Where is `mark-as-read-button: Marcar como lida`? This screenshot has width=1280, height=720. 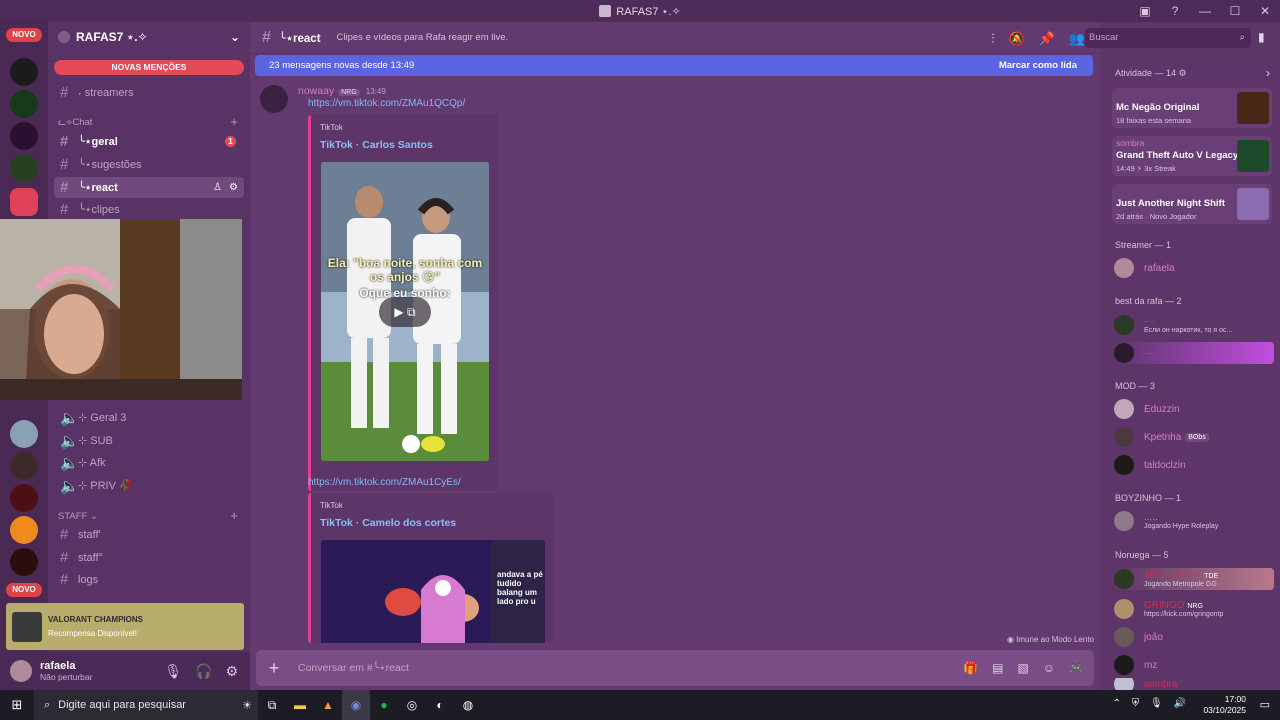 mark-as-read-button: Marcar como lida is located at coordinates (1038, 65).